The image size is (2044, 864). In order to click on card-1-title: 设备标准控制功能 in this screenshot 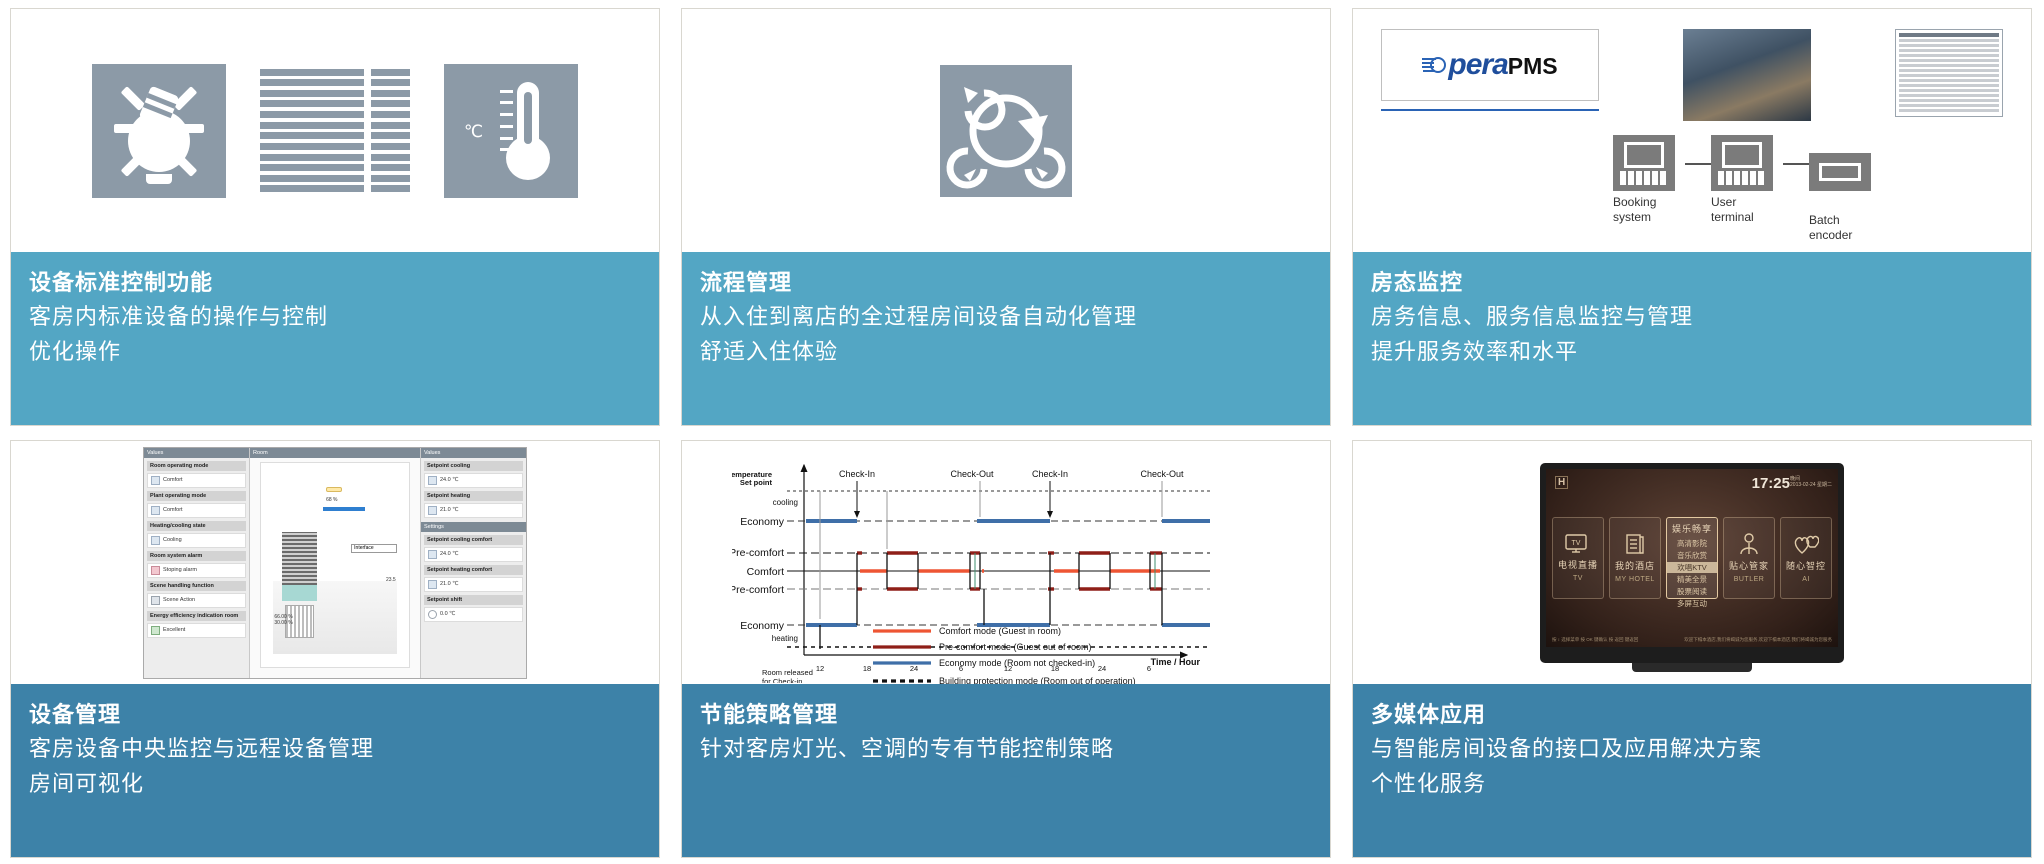, I will do `click(121, 282)`.